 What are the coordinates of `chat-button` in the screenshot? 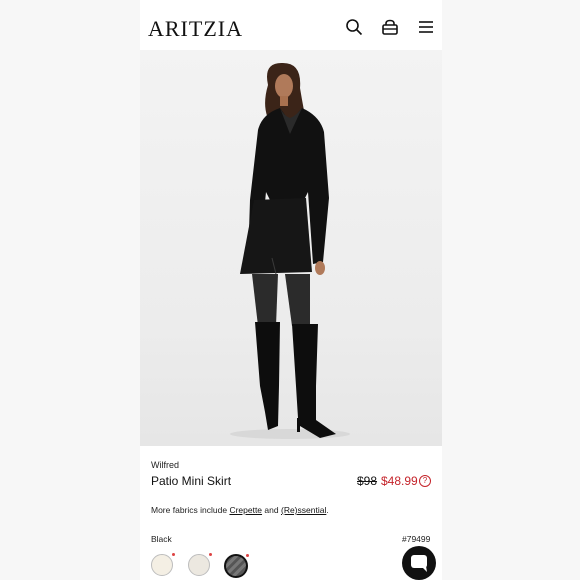 It's located at (419, 563).